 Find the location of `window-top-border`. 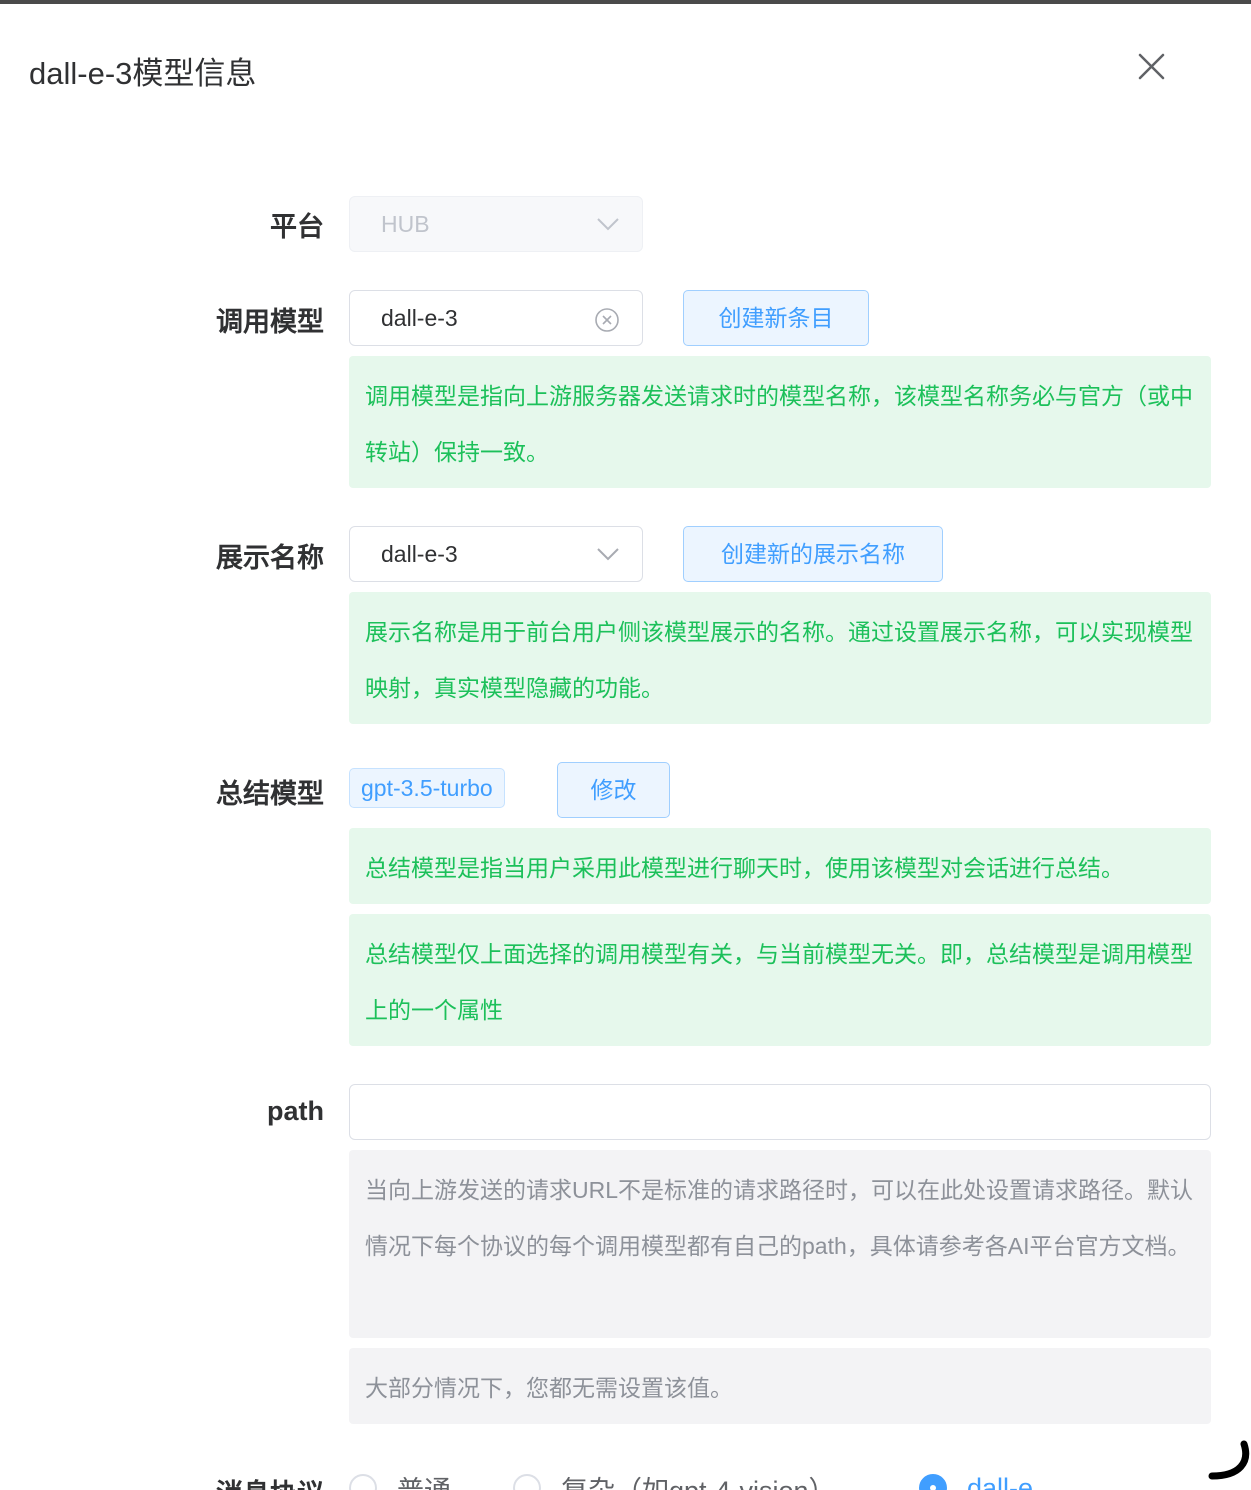

window-top-border is located at coordinates (625, 2).